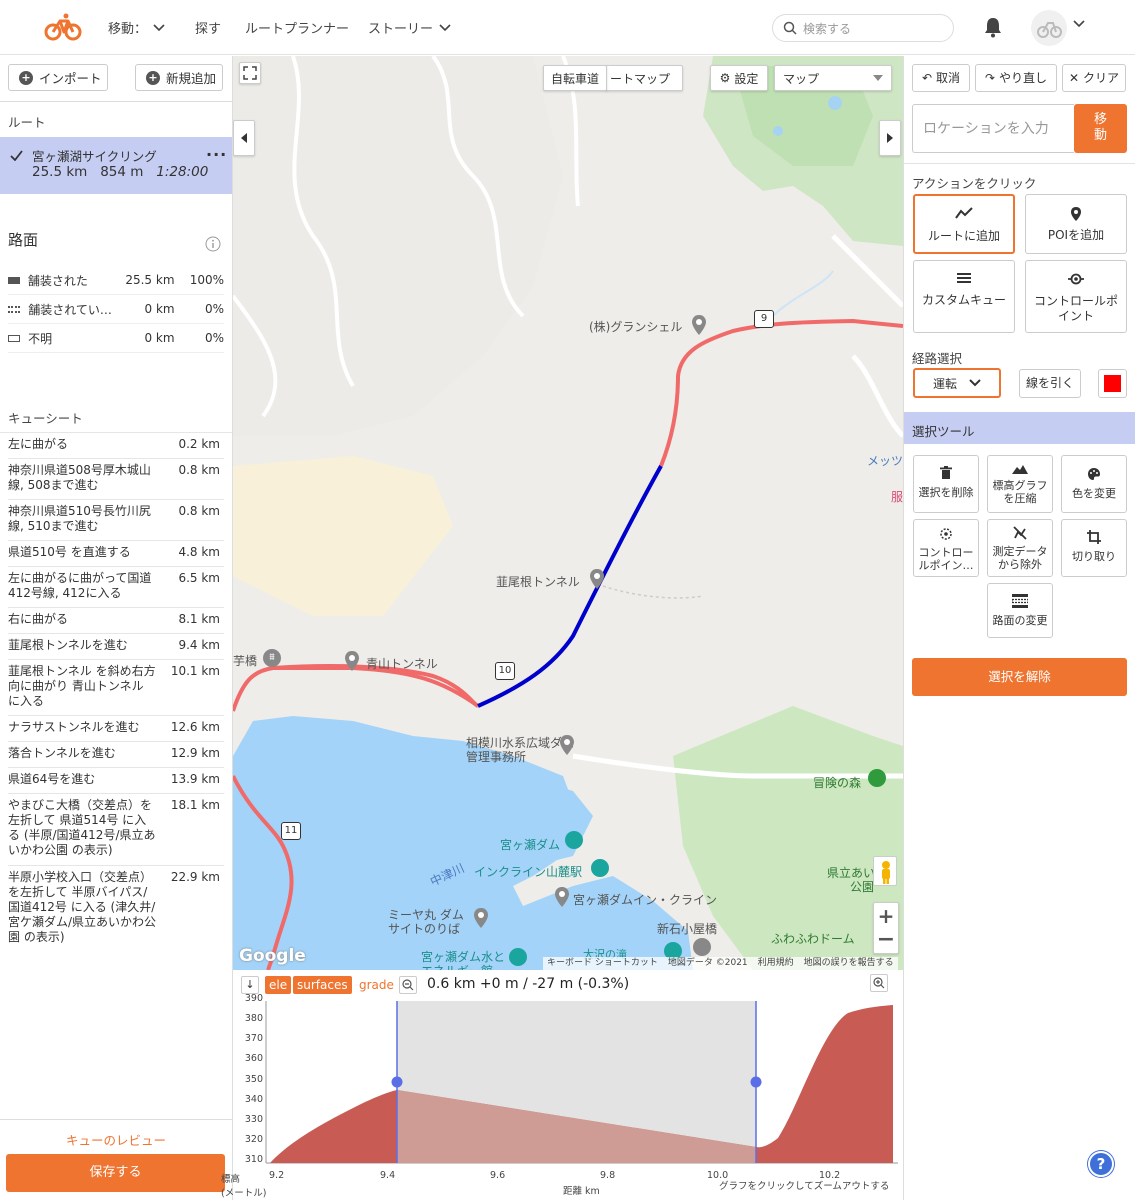  Describe the element at coordinates (776, 963) in the screenshot. I see `terms-link: 利用規約` at that location.